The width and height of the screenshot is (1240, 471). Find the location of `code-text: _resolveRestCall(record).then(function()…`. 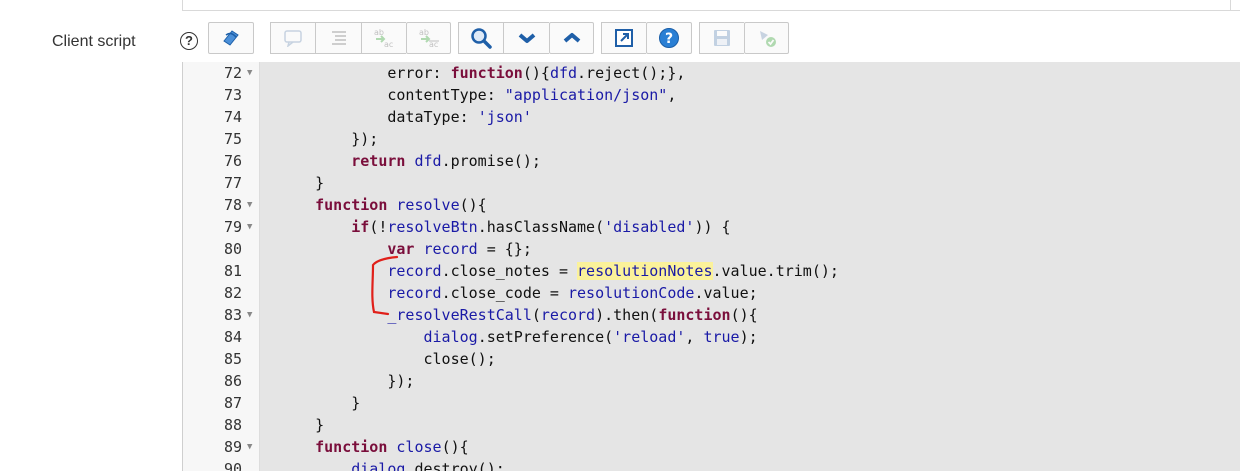

code-text: _resolveRestCall(record).then(function()… is located at coordinates (518, 315).